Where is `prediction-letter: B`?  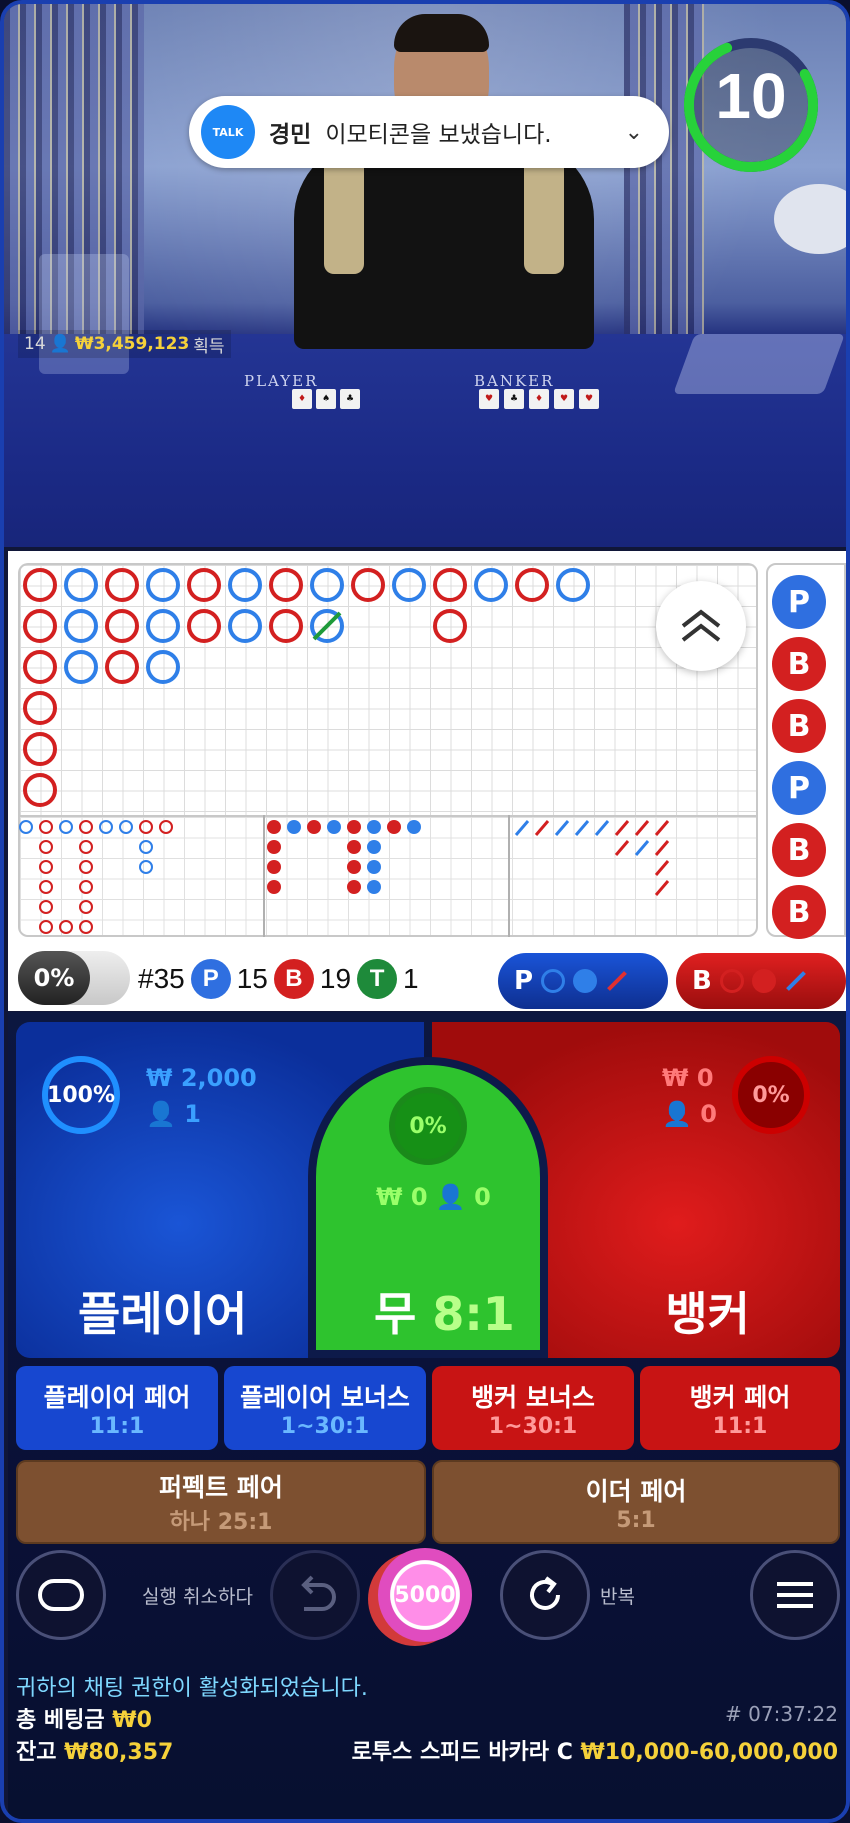 prediction-letter: B is located at coordinates (702, 981).